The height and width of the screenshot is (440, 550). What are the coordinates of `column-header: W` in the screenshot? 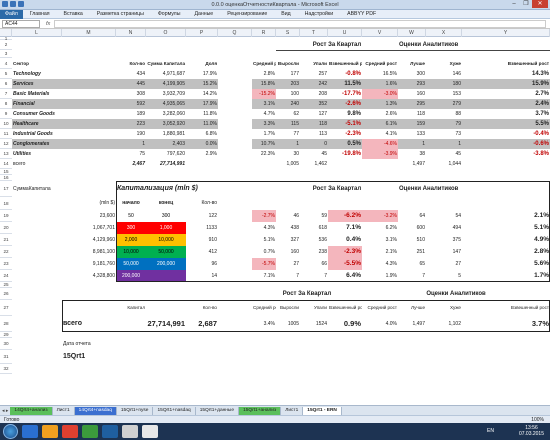 It's located at (412, 33).